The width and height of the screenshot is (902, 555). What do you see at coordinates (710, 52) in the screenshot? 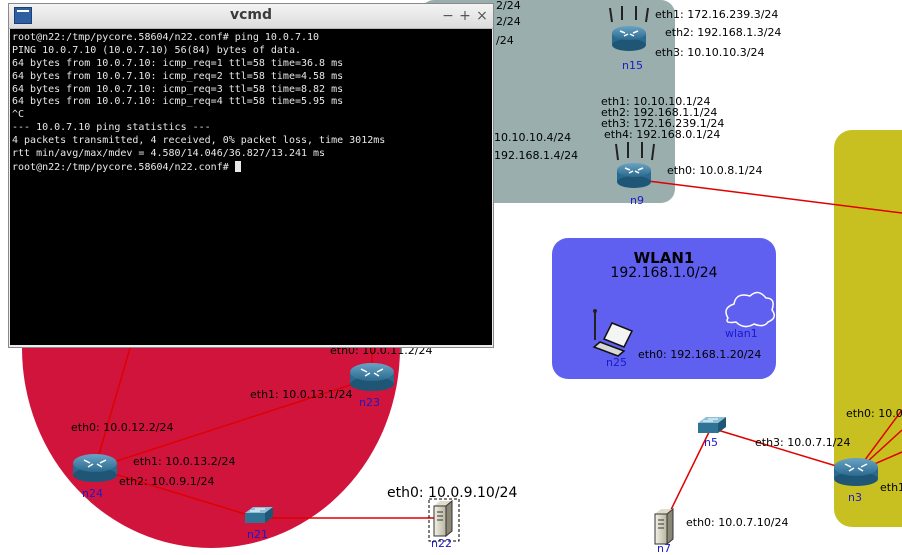
I see `n15-eth3-label: eth3: 10.10.10.3/24` at bounding box center [710, 52].